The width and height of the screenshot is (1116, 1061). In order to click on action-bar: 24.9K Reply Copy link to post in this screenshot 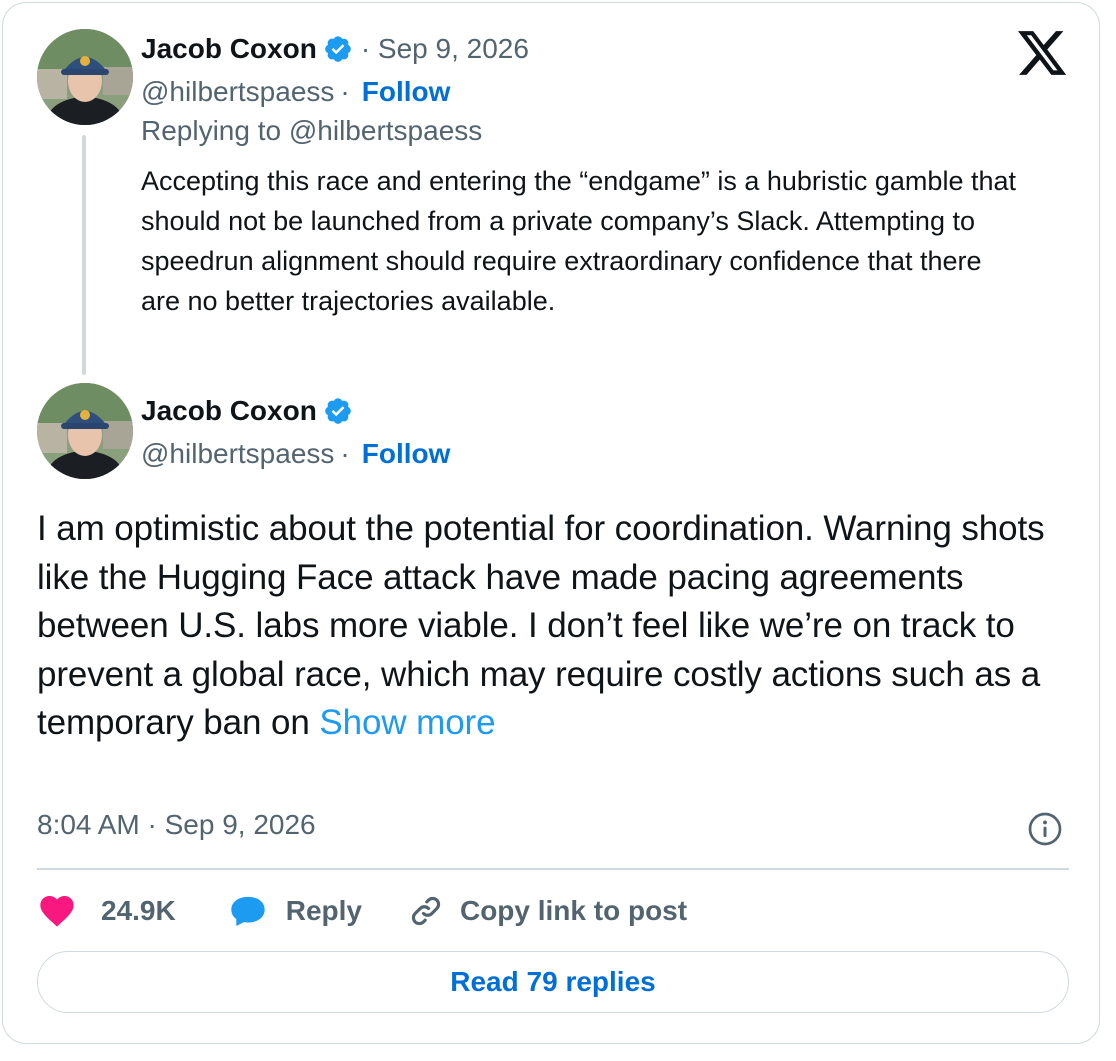, I will do `click(362, 911)`.